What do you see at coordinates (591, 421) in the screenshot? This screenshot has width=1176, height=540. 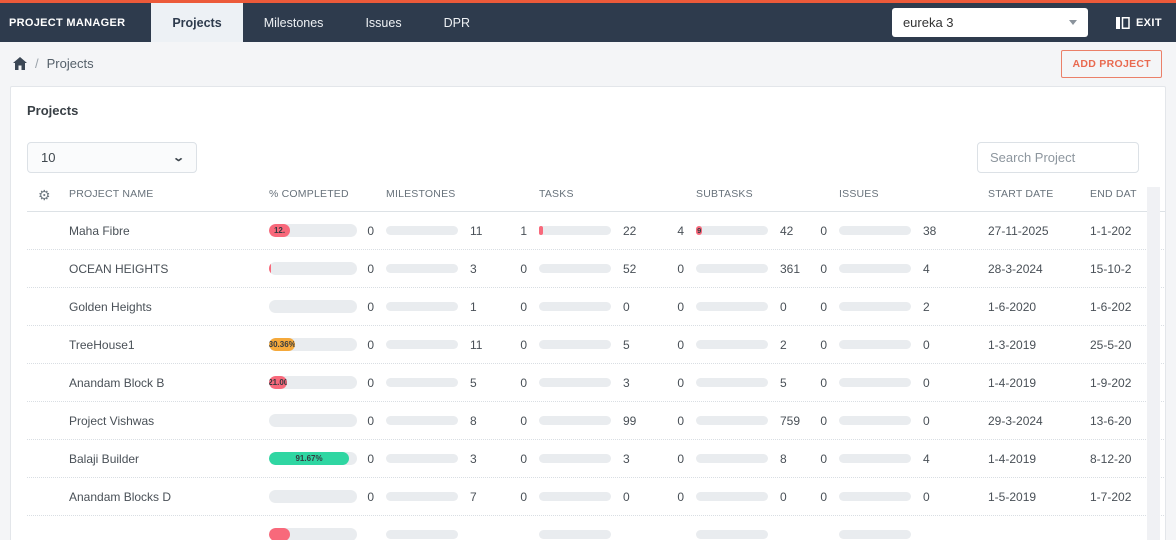 I see `tasks-cell: 0 99` at bounding box center [591, 421].